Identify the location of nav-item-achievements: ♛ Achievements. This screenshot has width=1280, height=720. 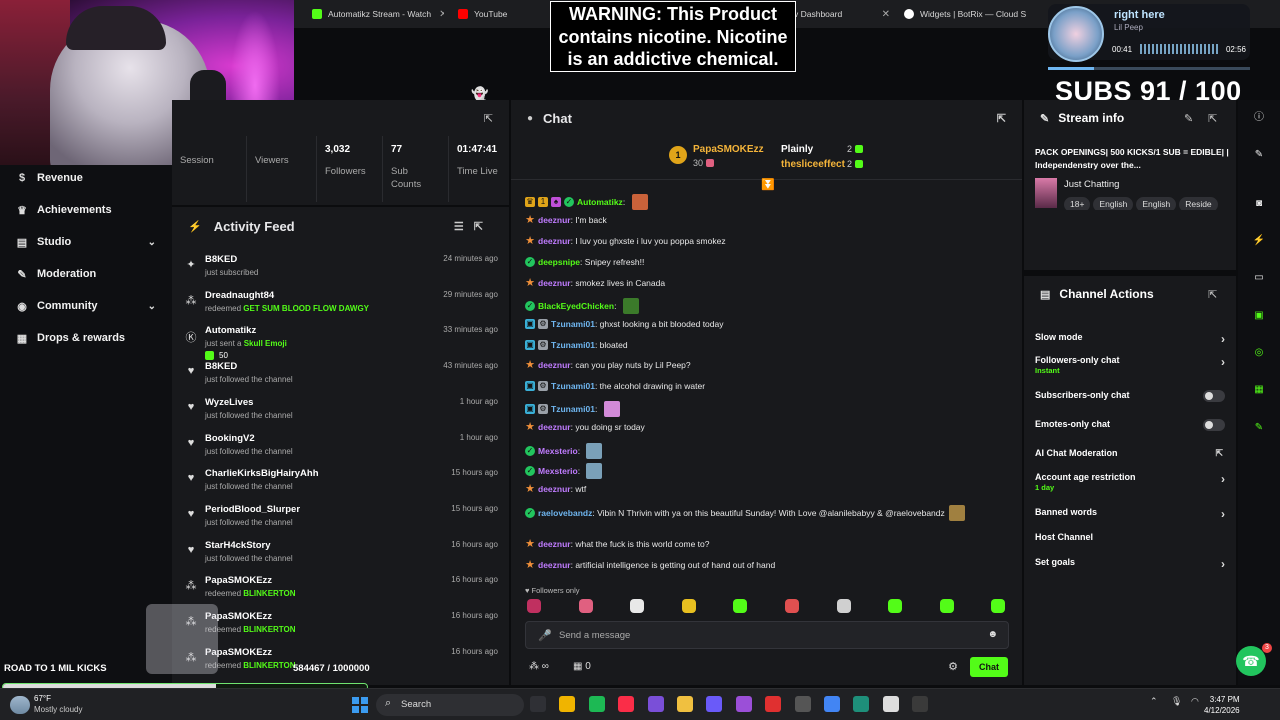
(86, 210).